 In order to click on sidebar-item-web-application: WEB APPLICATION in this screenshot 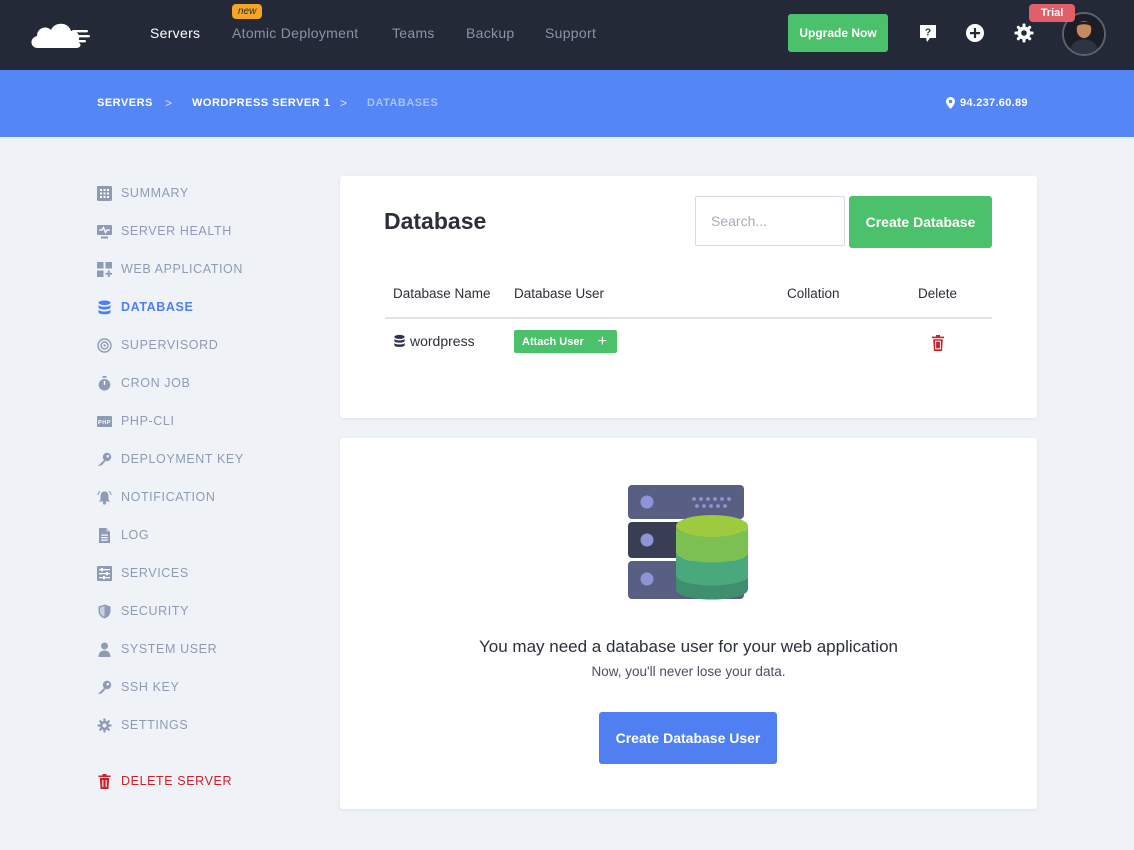, I will do `click(170, 269)`.